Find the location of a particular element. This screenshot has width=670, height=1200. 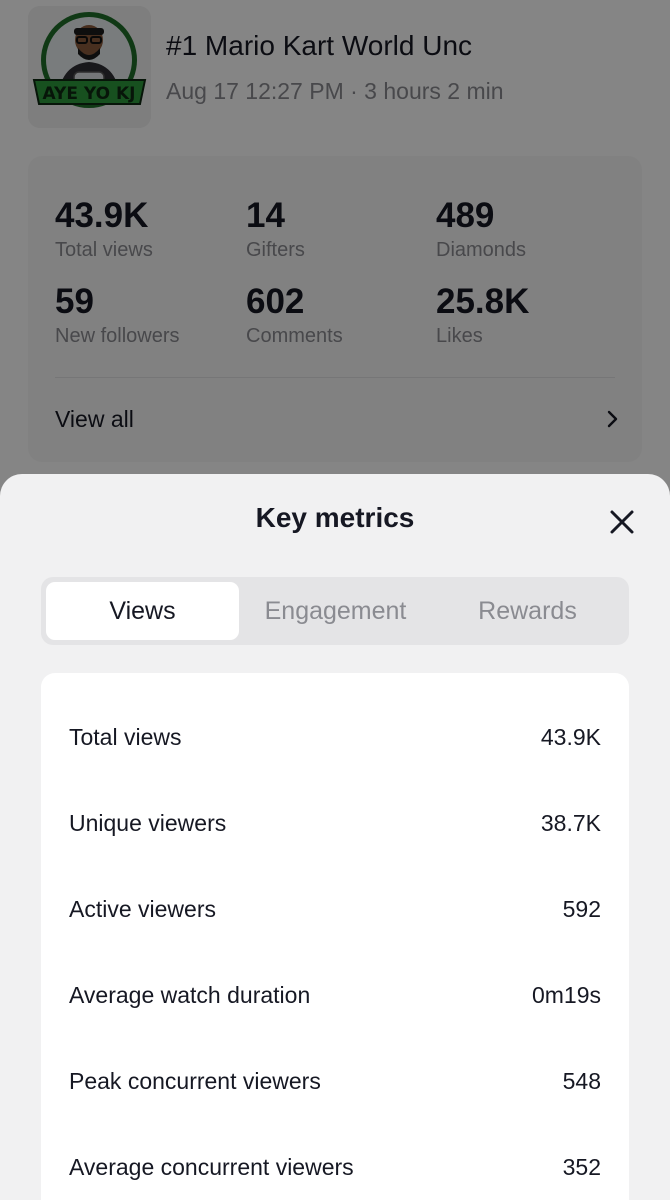

metric-label: Average watch duration is located at coordinates (190, 994).